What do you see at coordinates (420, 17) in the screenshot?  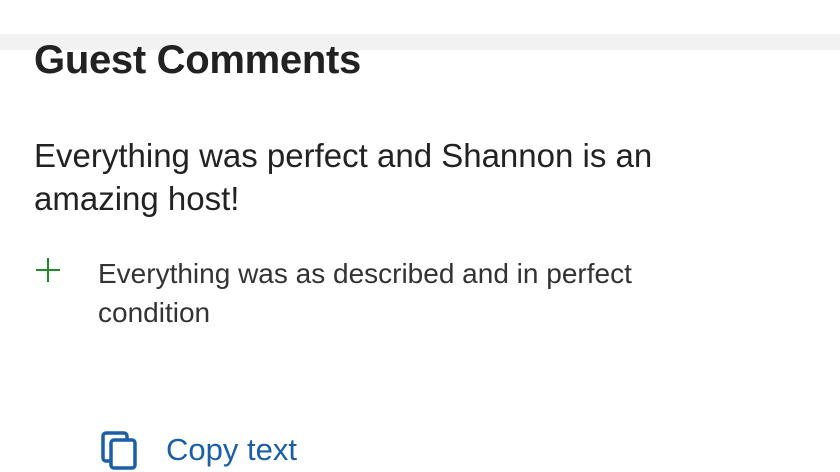 I see `top-blank-area` at bounding box center [420, 17].